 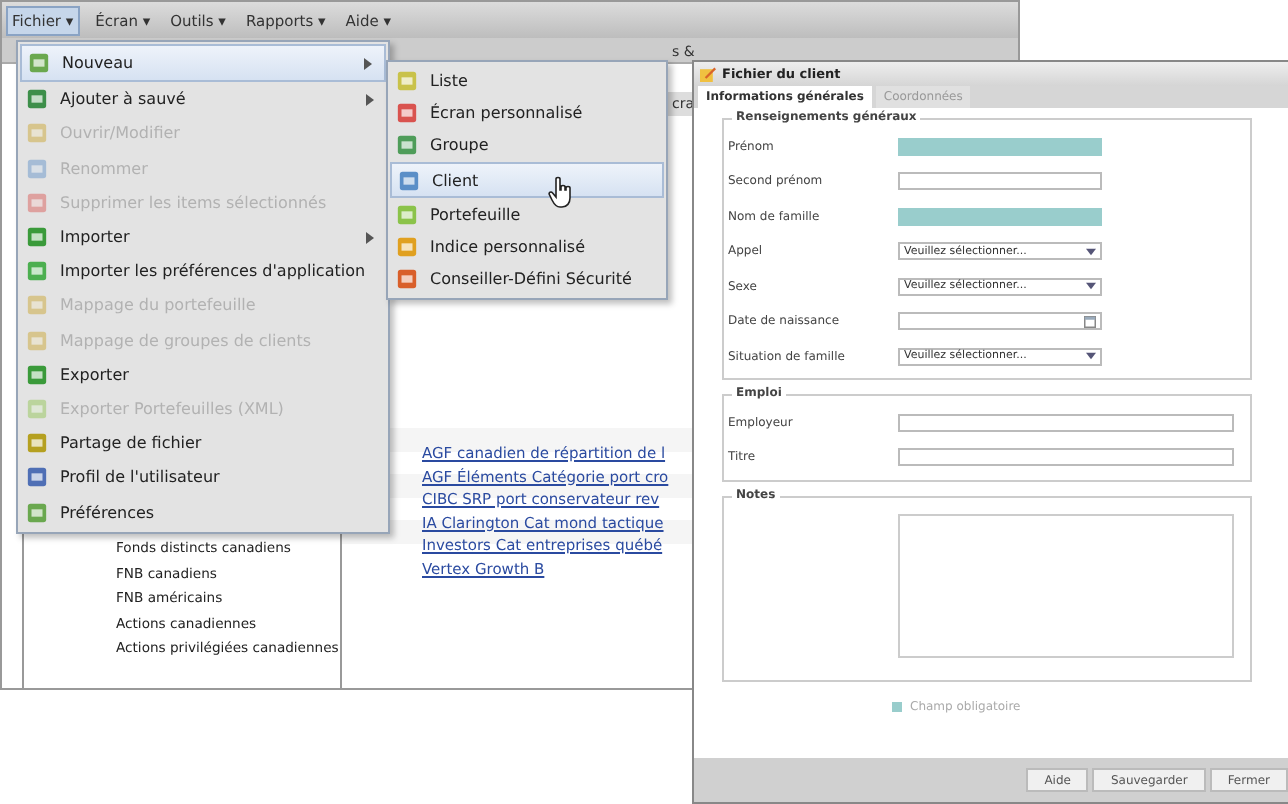 What do you see at coordinates (203, 477) in the screenshot?
I see `menu-item: Profil de l'utilisateur` at bounding box center [203, 477].